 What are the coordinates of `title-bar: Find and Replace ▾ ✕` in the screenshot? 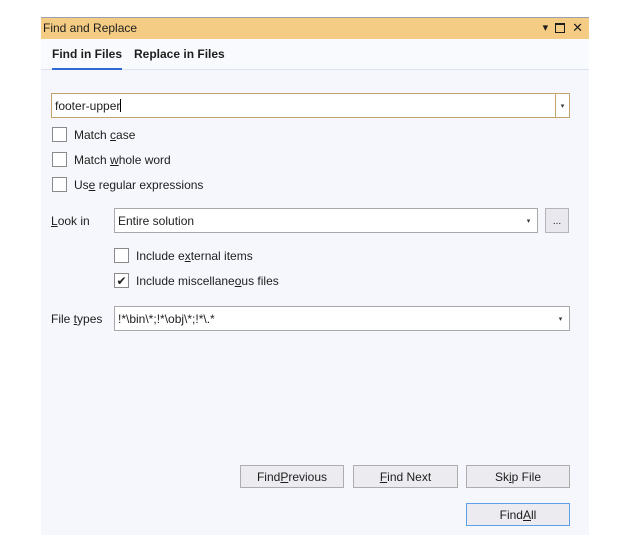 It's located at (315, 28).